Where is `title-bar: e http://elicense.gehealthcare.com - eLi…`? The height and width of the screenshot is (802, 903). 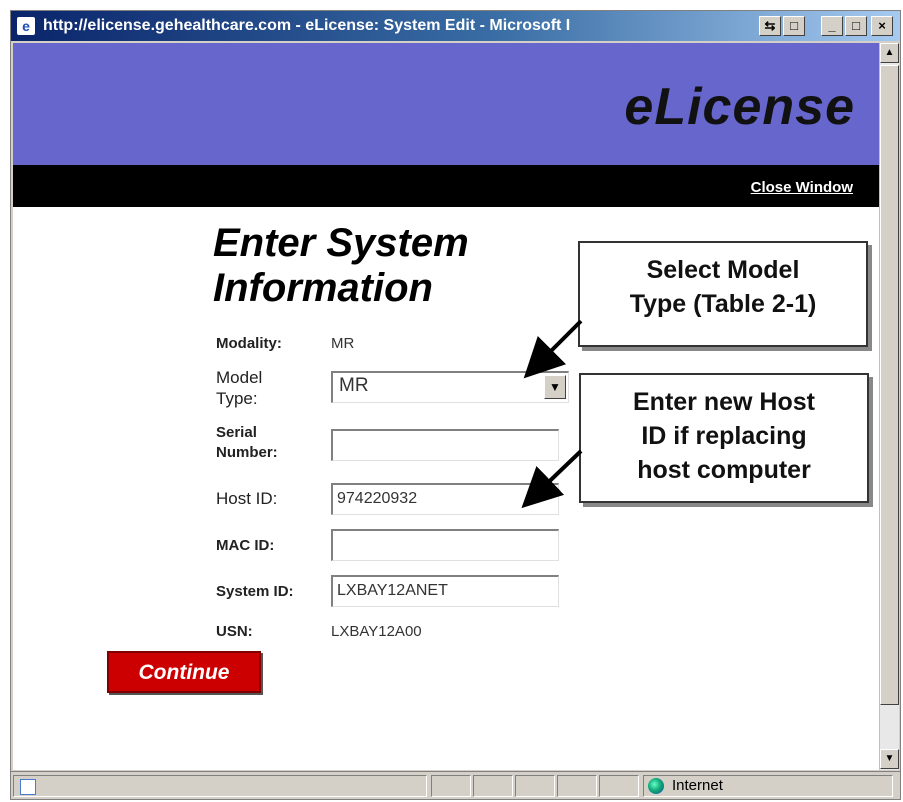 title-bar: e http://elicense.gehealthcare.com - eLi… is located at coordinates (455, 26).